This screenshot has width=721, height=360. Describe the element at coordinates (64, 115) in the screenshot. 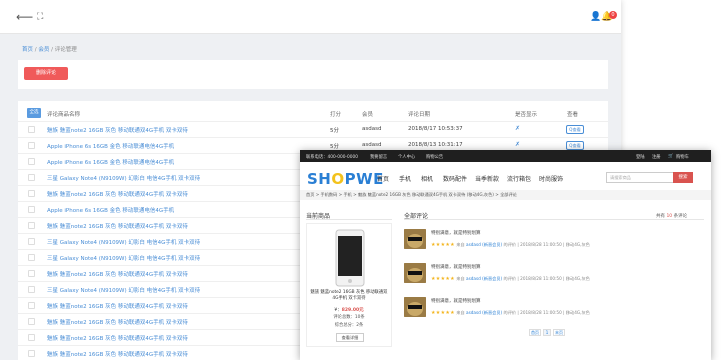

I see `header-product: 评论商品名称` at that location.